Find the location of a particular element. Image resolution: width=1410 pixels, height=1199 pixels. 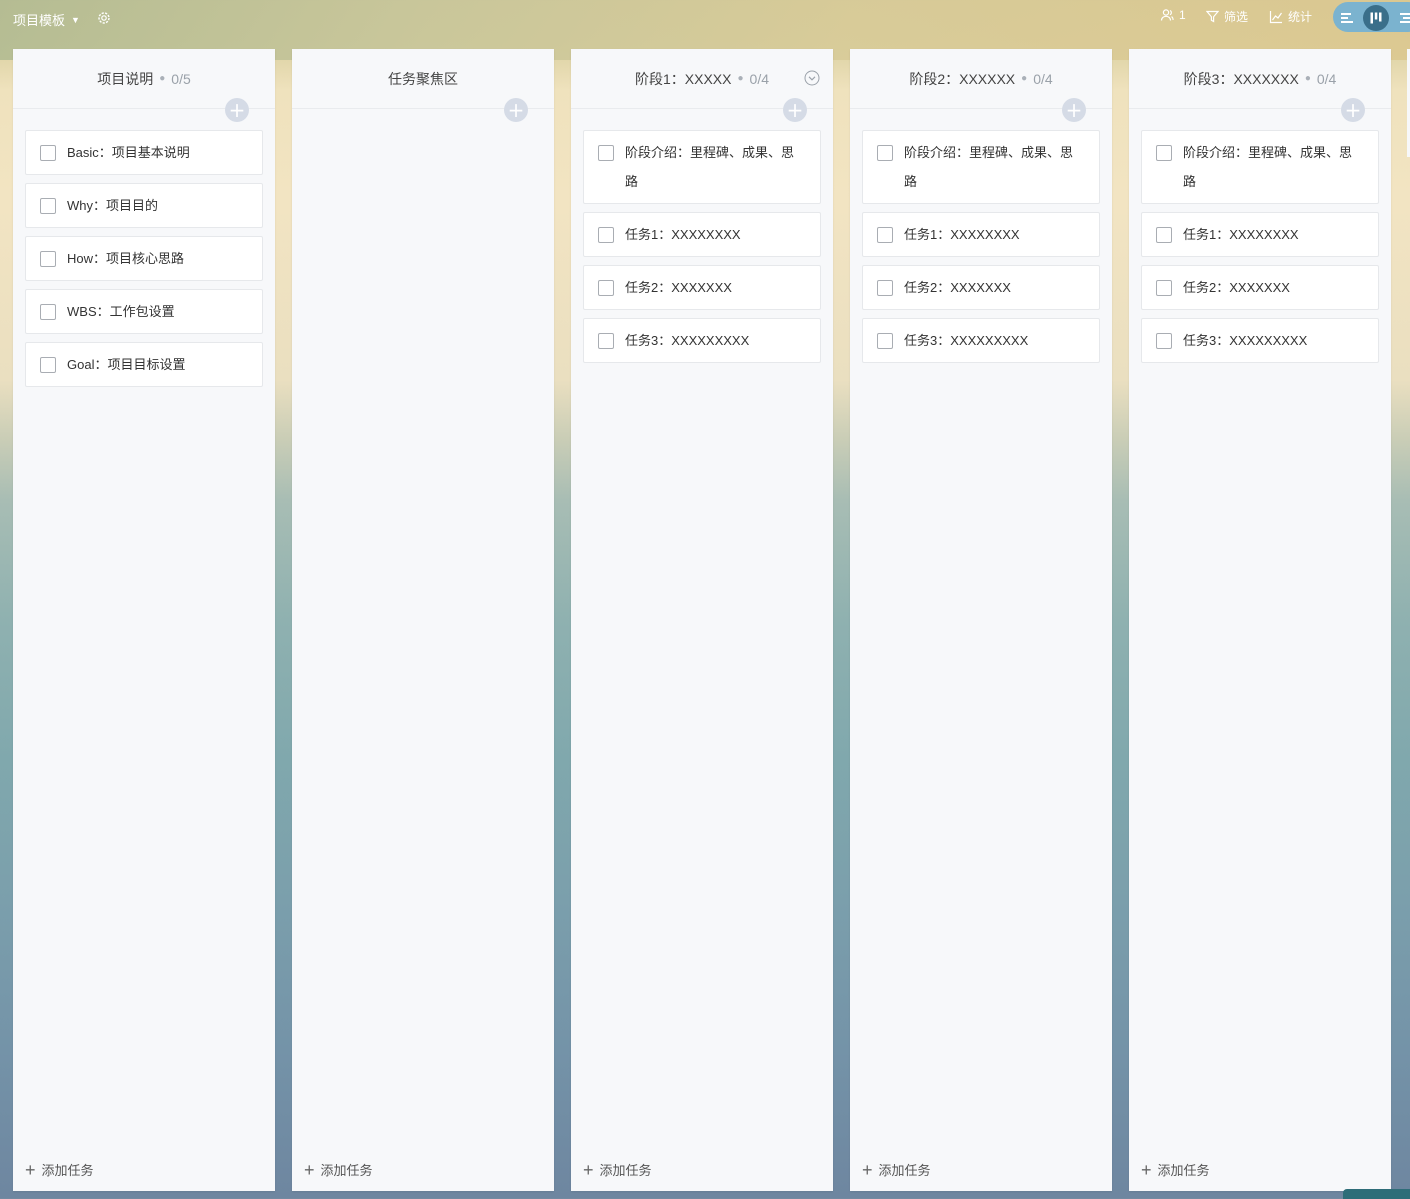

members-count: 1 is located at coordinates (1182, 15).